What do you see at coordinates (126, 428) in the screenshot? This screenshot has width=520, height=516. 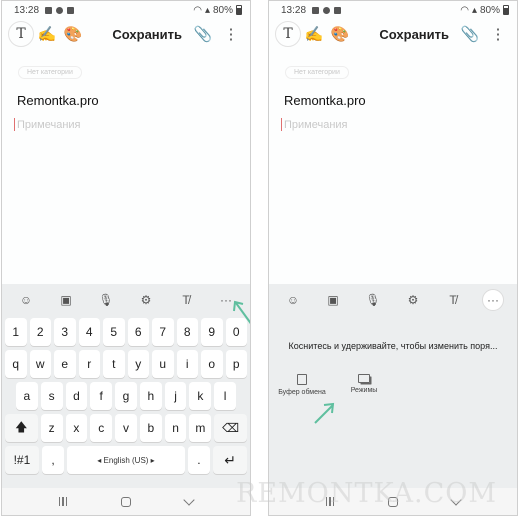 I see `key: v` at bounding box center [126, 428].